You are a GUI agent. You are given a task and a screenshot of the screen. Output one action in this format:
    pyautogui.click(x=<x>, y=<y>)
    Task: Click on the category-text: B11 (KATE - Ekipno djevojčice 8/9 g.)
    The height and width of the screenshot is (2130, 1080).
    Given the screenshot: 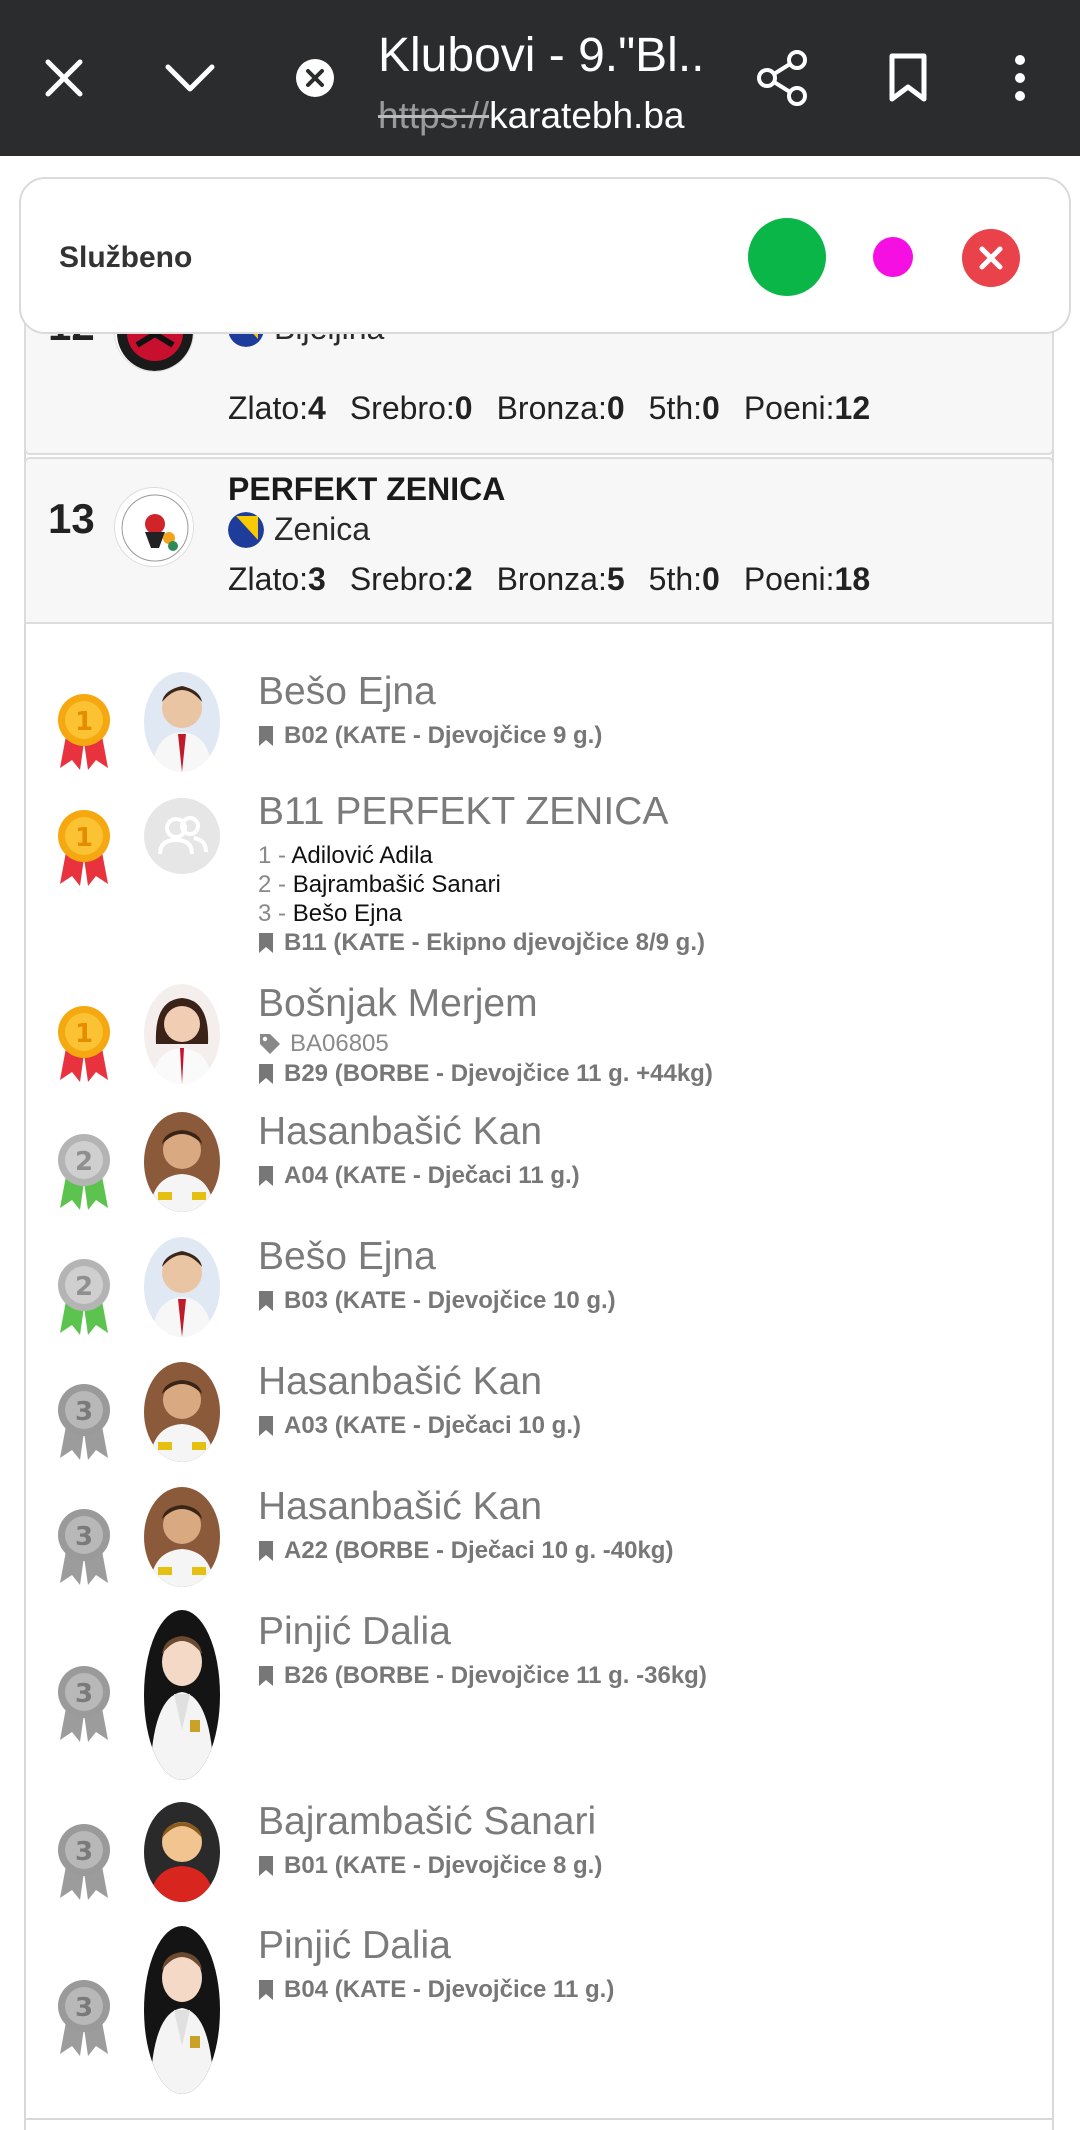 What is the action you would take?
    pyautogui.click(x=494, y=942)
    